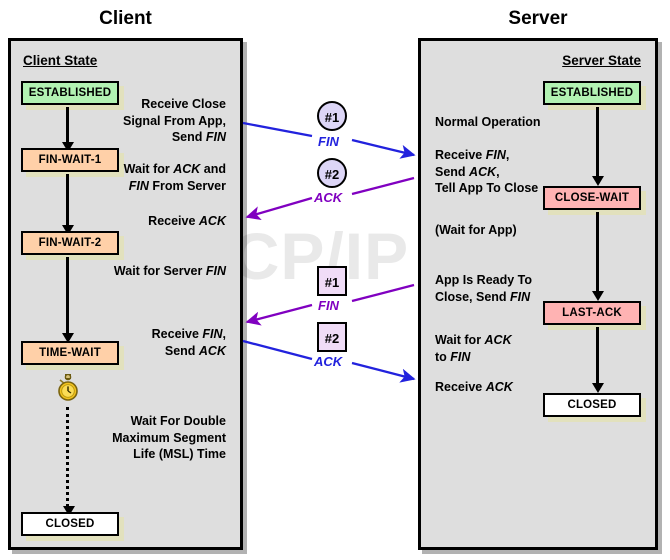 The height and width of the screenshot is (560, 670). I want to click on client-state-fin-wait-2: FIN-WAIT-2, so click(70, 243).